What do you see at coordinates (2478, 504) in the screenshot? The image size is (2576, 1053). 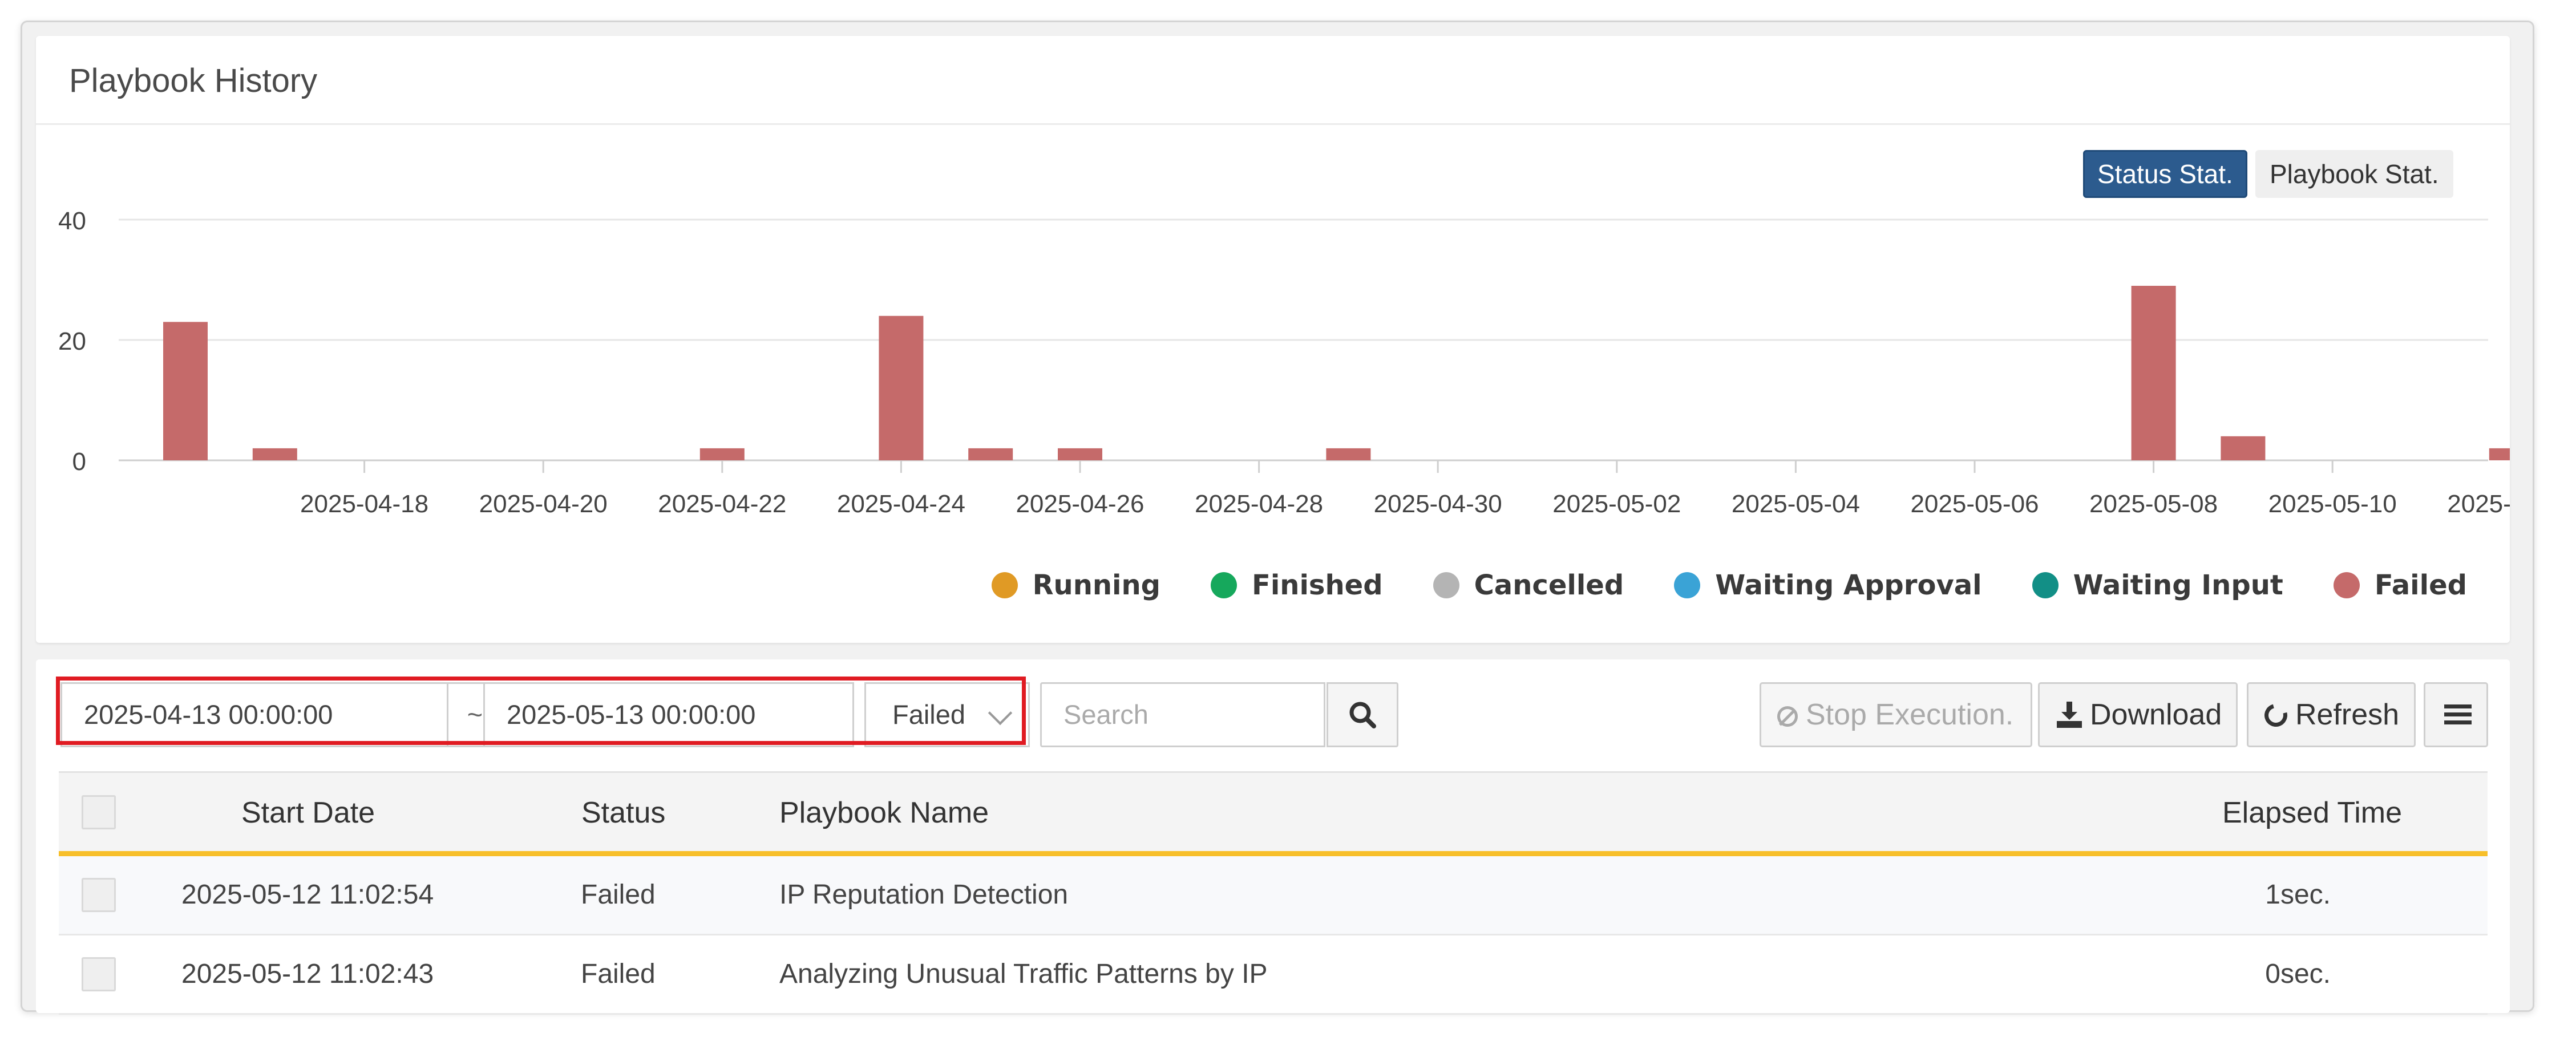 I see `x-tick-label: 2025-05-12` at bounding box center [2478, 504].